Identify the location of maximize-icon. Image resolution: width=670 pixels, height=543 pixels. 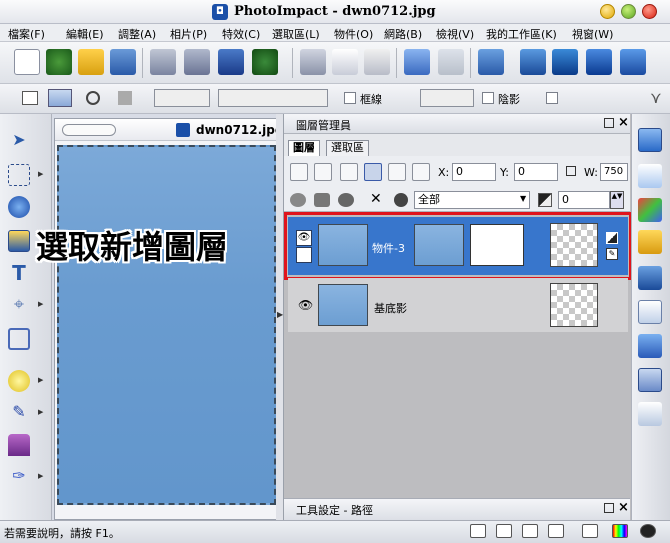
(628, 11).